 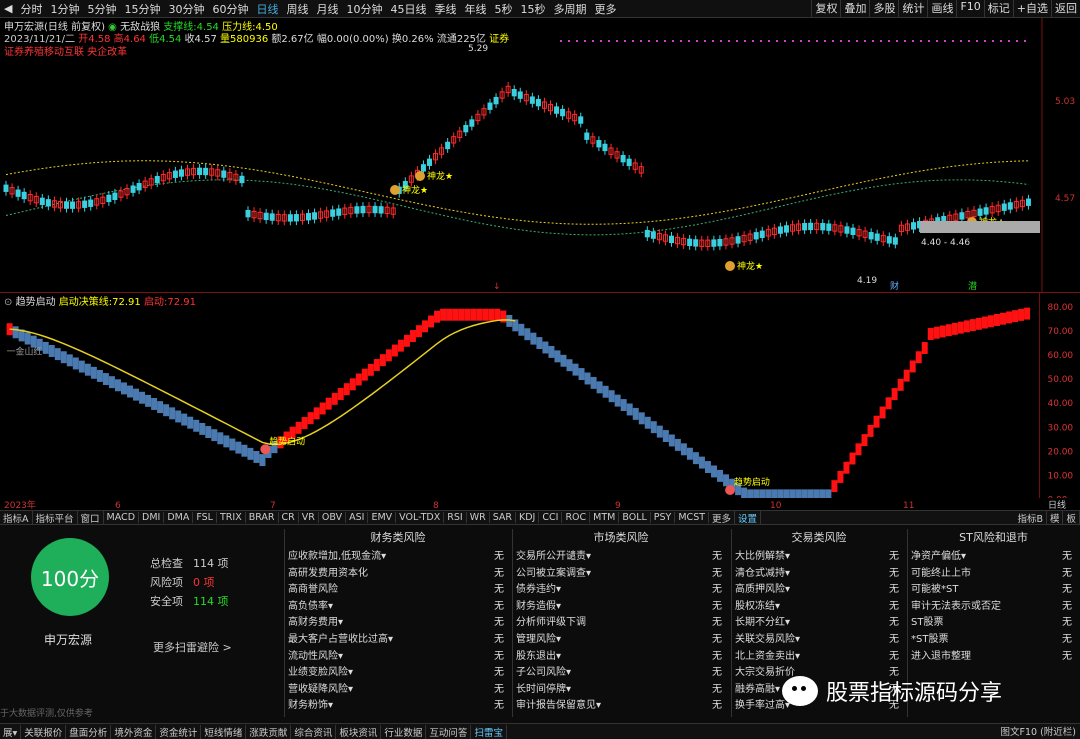 What do you see at coordinates (408, 9) in the screenshot?
I see `period-10: 45日线` at bounding box center [408, 9].